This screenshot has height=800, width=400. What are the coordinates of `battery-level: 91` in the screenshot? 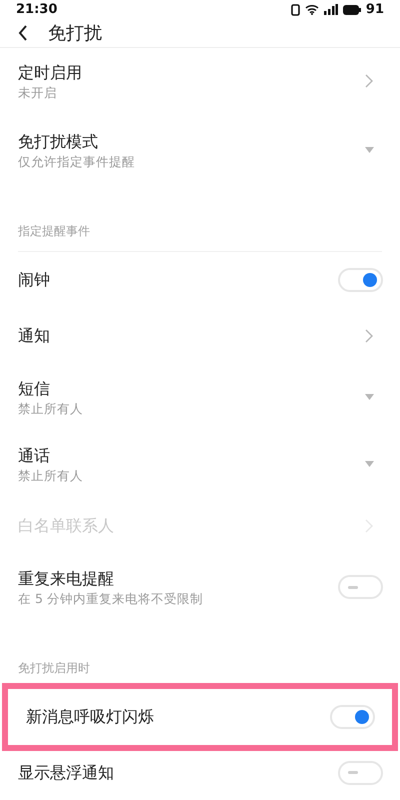 It's located at (375, 10).